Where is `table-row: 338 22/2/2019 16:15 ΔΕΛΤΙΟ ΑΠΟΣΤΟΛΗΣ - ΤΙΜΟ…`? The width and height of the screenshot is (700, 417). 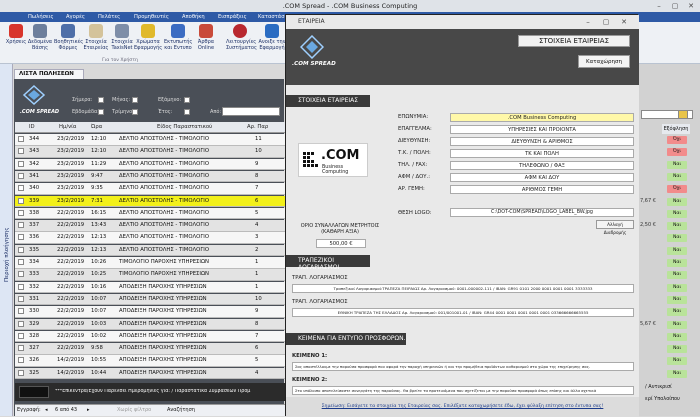 table-row: 338 22/2/2019 16:15 ΔΕΛΤΙΟ ΑΠΟΣΤΟΛΗΣ - ΤΙΜΟ… is located at coordinates (150, 213).